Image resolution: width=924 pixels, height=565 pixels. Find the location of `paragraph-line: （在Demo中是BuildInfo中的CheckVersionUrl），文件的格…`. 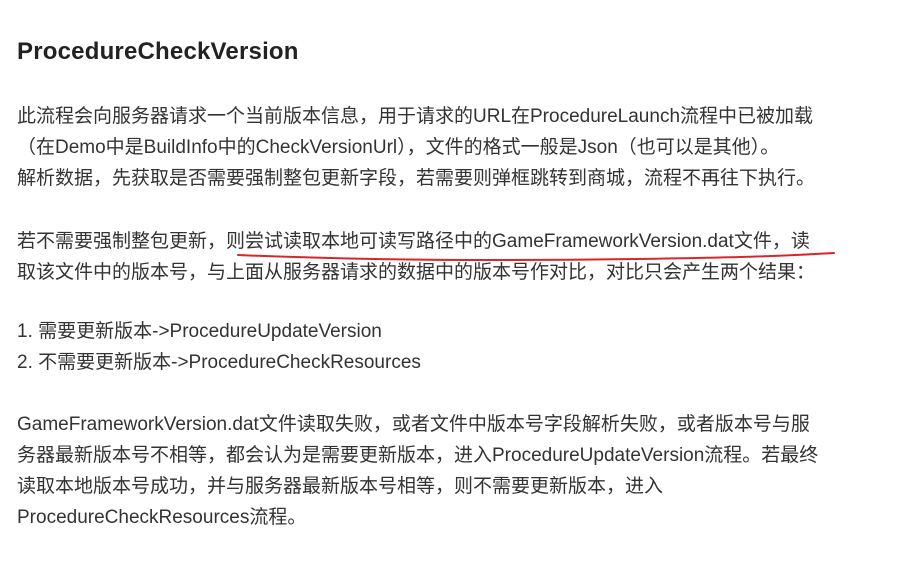

paragraph-line: （在Demo中是BuildInfo中的CheckVersionUrl），文件的格… is located at coordinates (398, 147).